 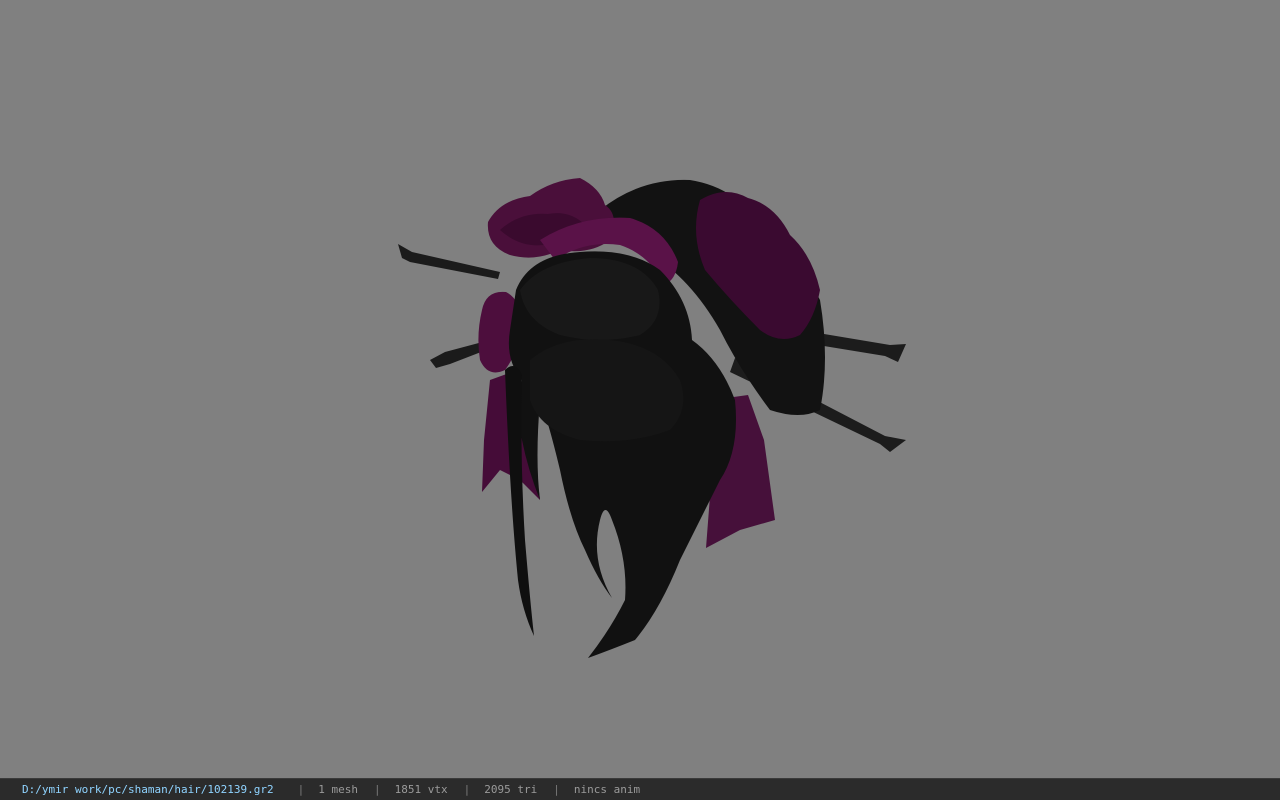 I want to click on vertex-count: 1851 vtx, so click(x=421, y=789).